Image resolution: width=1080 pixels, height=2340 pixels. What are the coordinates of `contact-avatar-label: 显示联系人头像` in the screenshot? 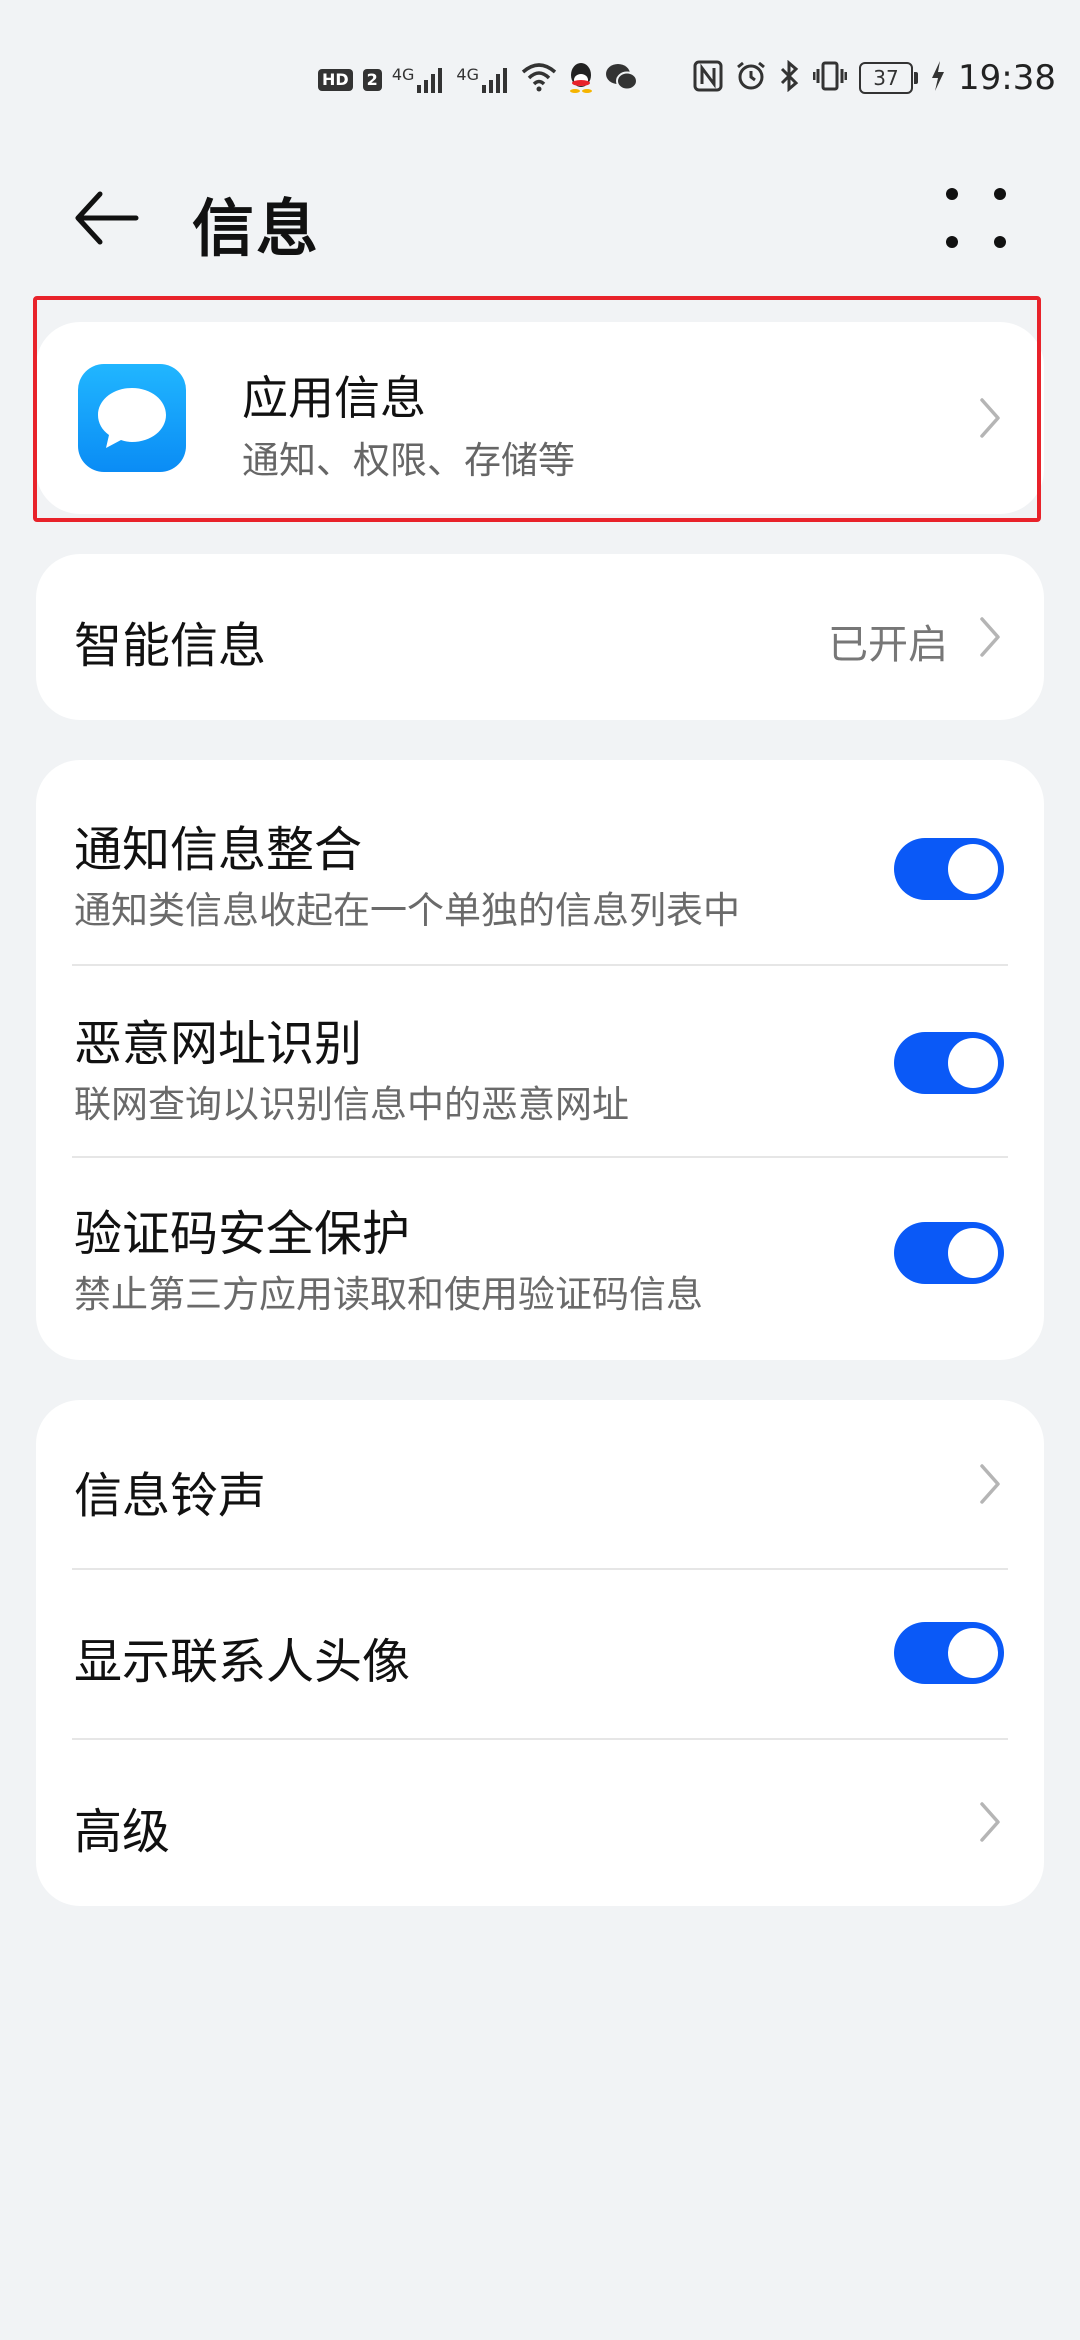 It's located at (242, 1662).